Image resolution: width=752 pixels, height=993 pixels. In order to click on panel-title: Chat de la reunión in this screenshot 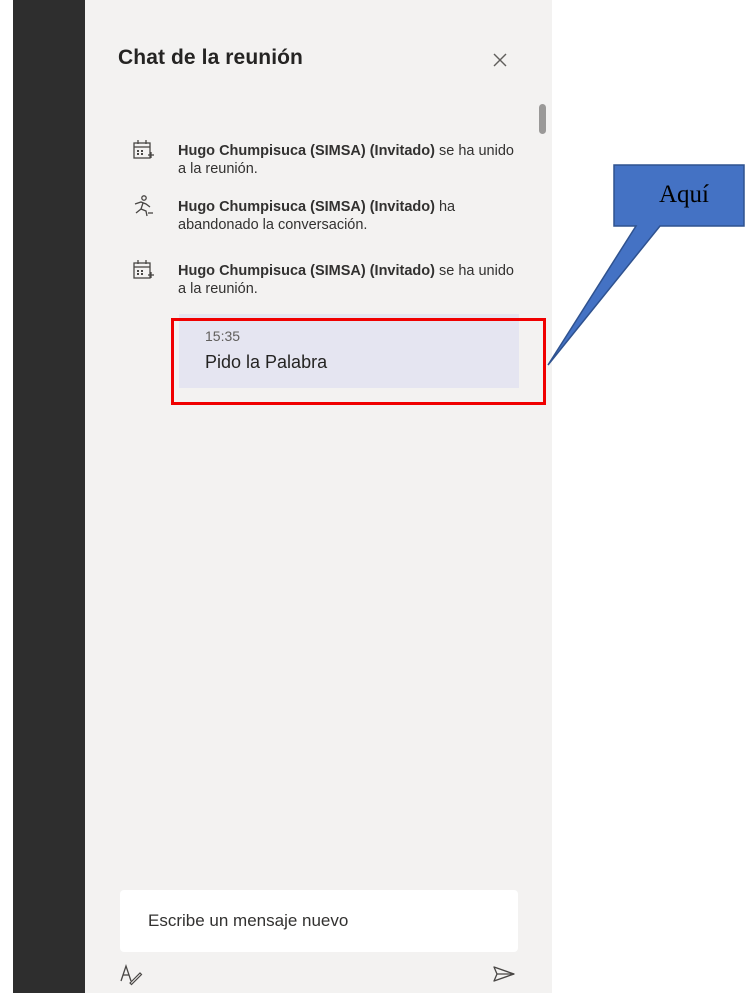, I will do `click(210, 57)`.